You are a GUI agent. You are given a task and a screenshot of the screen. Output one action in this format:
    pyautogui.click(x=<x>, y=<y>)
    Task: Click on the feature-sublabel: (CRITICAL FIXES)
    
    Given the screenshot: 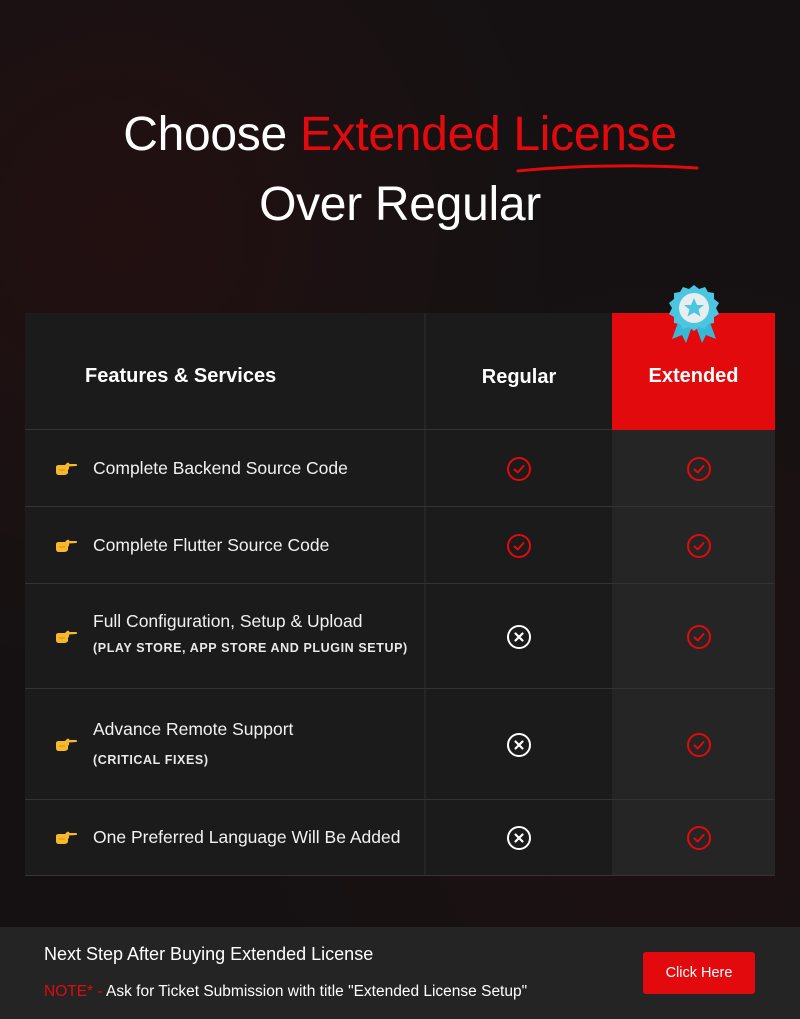 What is the action you would take?
    pyautogui.click(x=151, y=759)
    